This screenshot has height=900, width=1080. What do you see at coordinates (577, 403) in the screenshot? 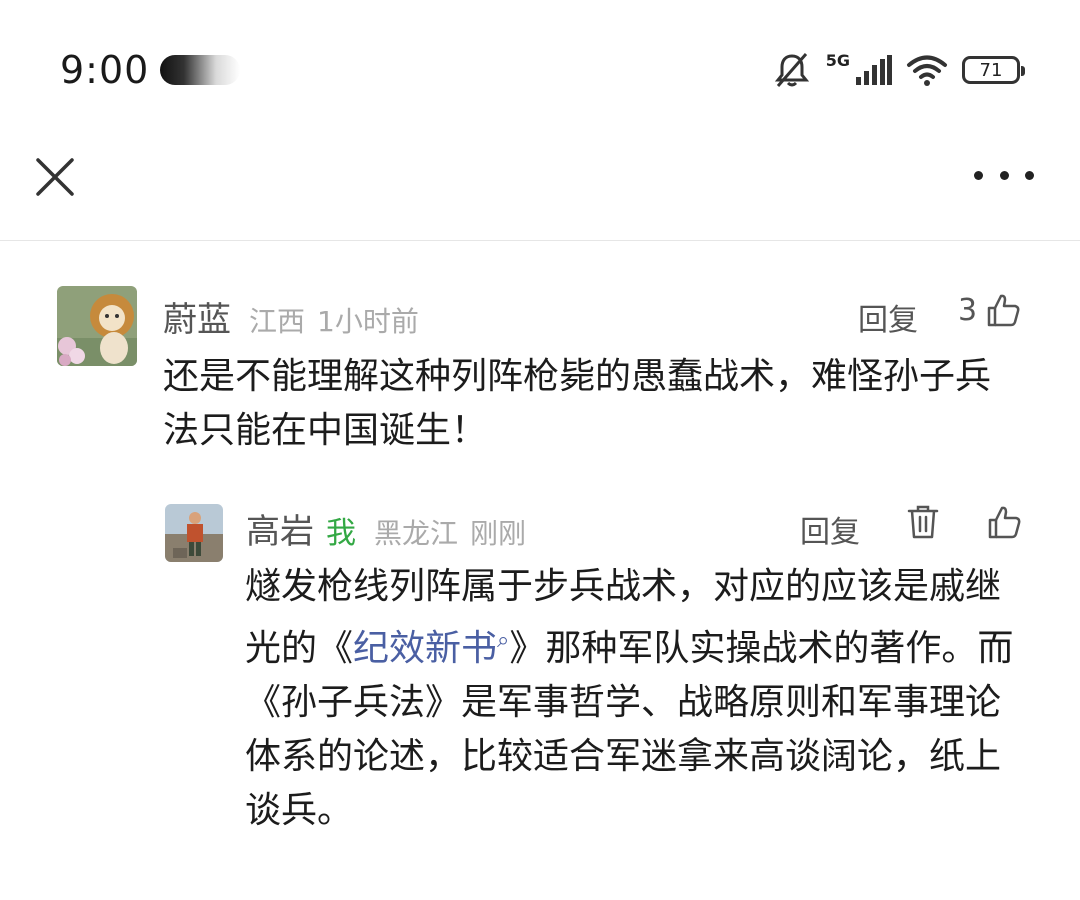
I see `comment-text: 还是不能理解这种列阵枪毙的愚蠢战术，难怪孙子兵法只能在中国诞生！` at bounding box center [577, 403].